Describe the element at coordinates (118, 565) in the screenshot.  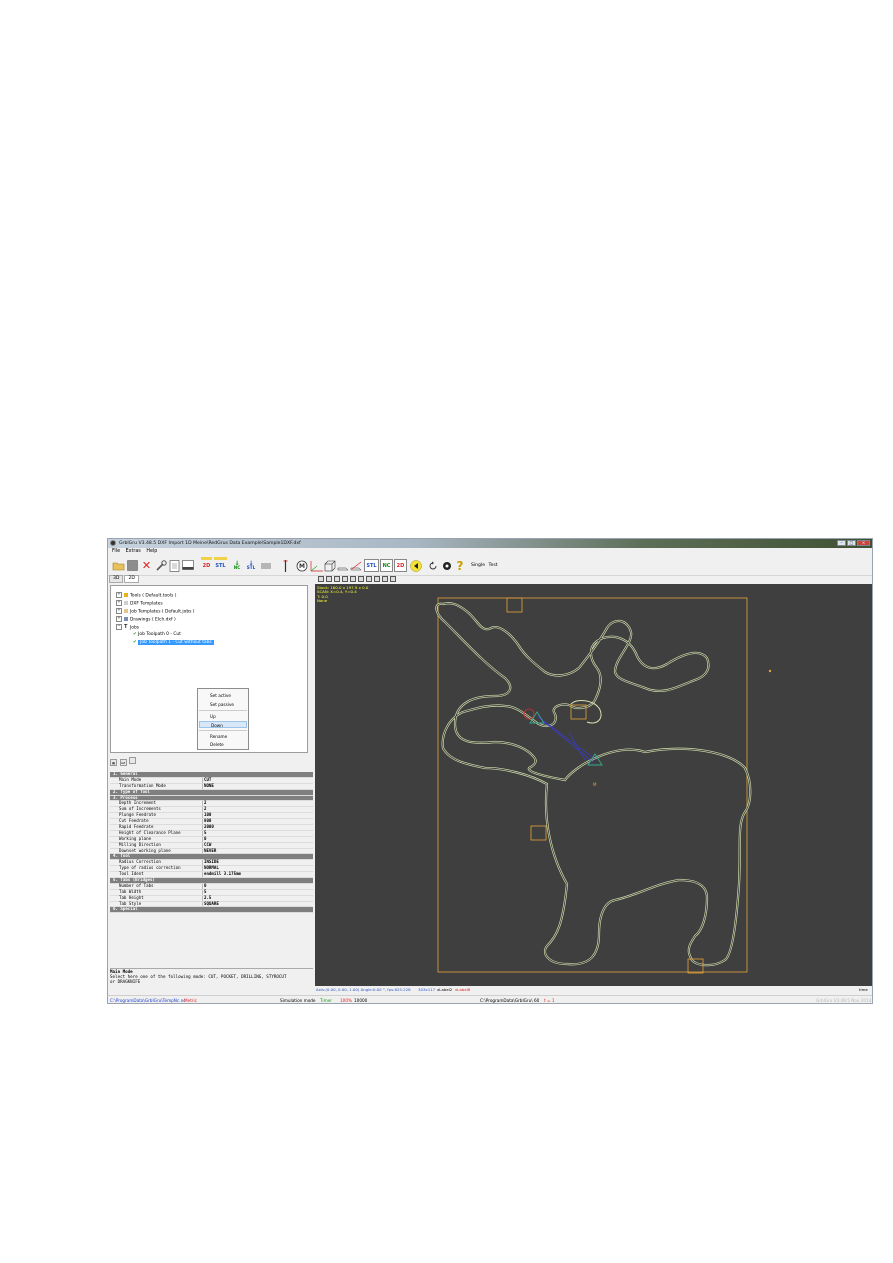
I see `open-folder-icon` at that location.